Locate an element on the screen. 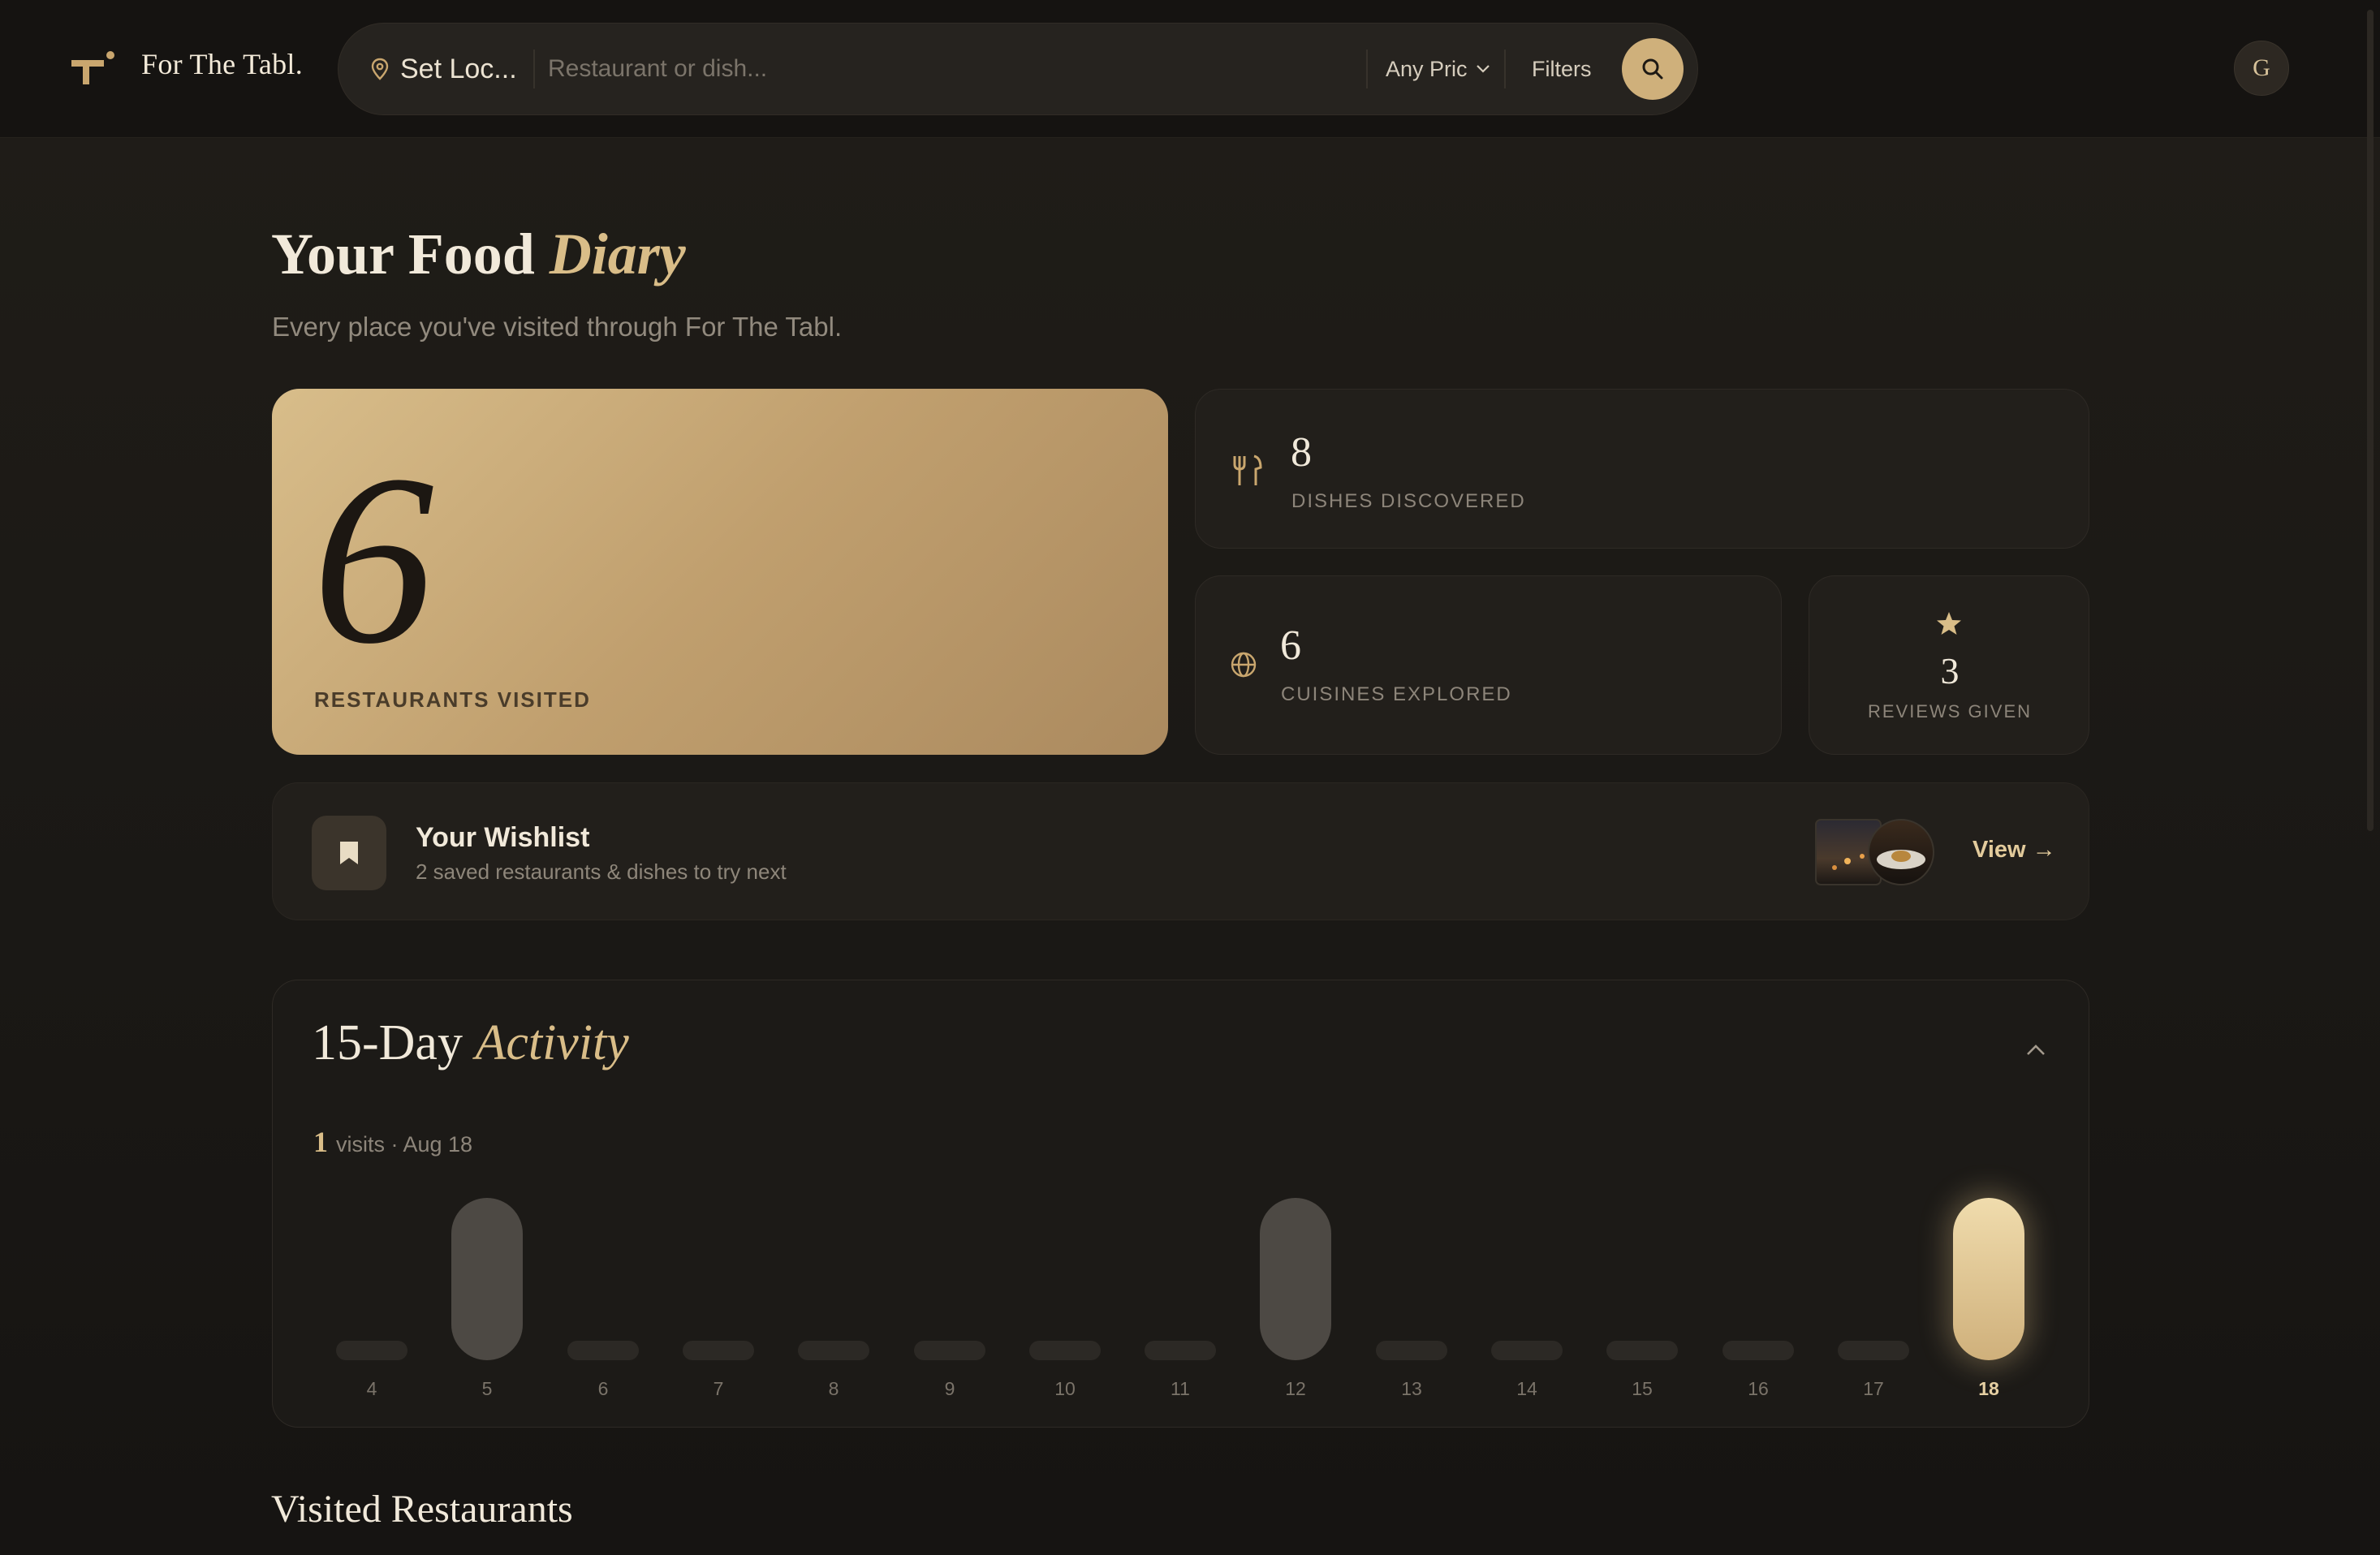 This screenshot has width=2380, height=1555. activity-selected-desc: visits · Aug 18 is located at coordinates (404, 1144).